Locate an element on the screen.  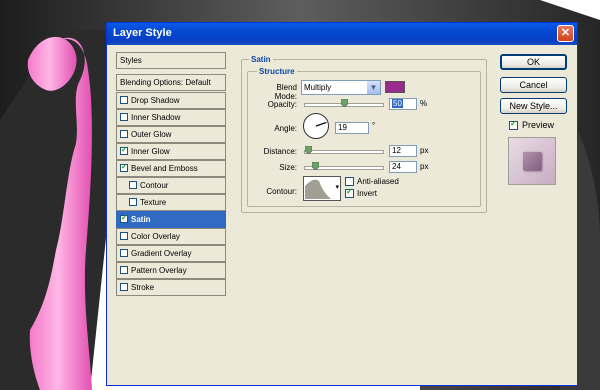
angle-dial is located at coordinates (316, 126).